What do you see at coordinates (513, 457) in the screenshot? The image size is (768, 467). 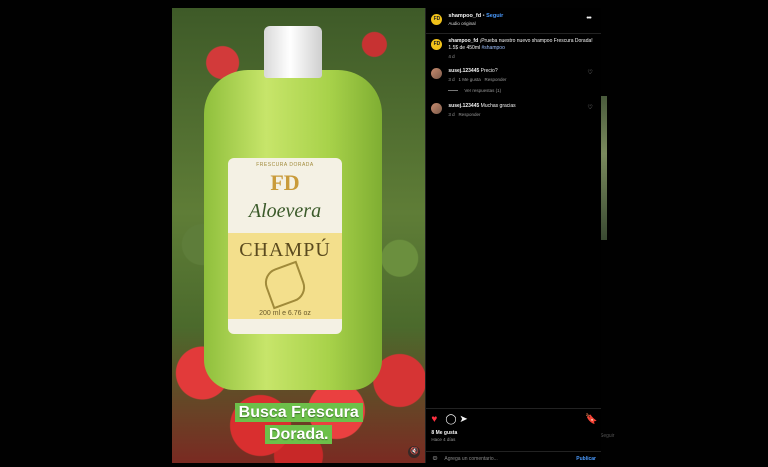 I see `comment-bar: ☺ Agrega un comentario... Publicar` at bounding box center [513, 457].